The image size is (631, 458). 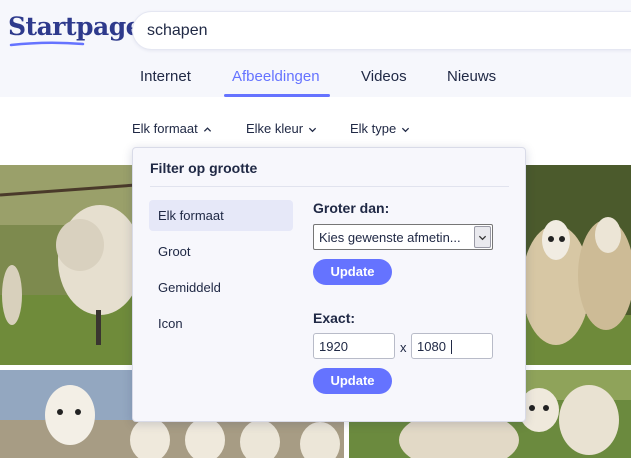 I want to click on popup-divider, so click(x=329, y=186).